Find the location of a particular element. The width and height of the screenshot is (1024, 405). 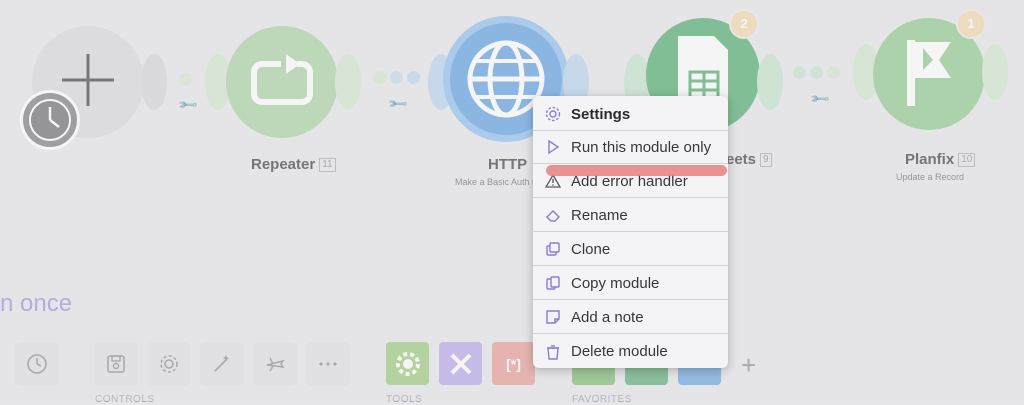

eraser-icon is located at coordinates (553, 215).